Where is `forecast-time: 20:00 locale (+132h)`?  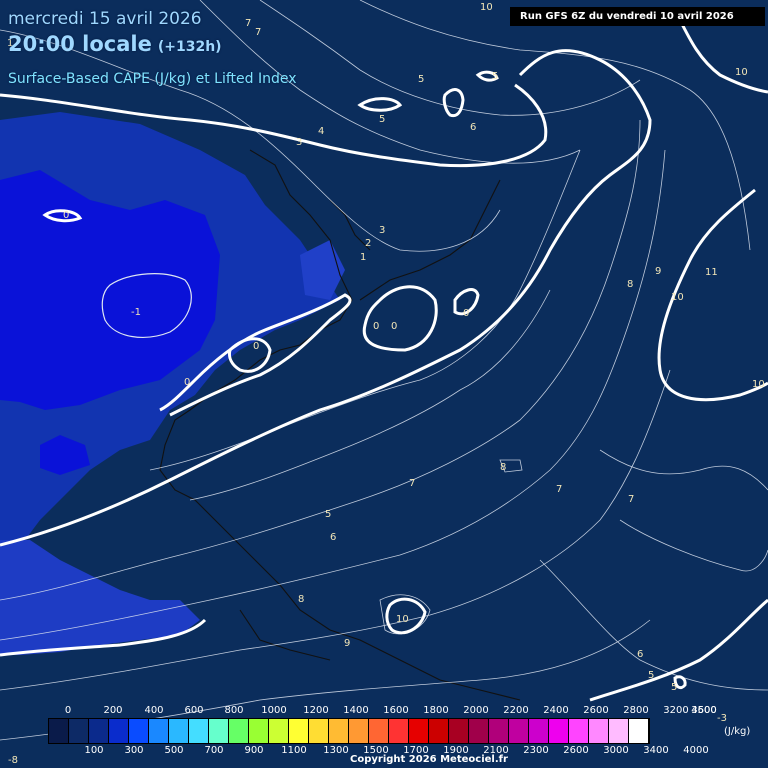
forecast-time: 20:00 locale (+132h) is located at coordinates (115, 44).